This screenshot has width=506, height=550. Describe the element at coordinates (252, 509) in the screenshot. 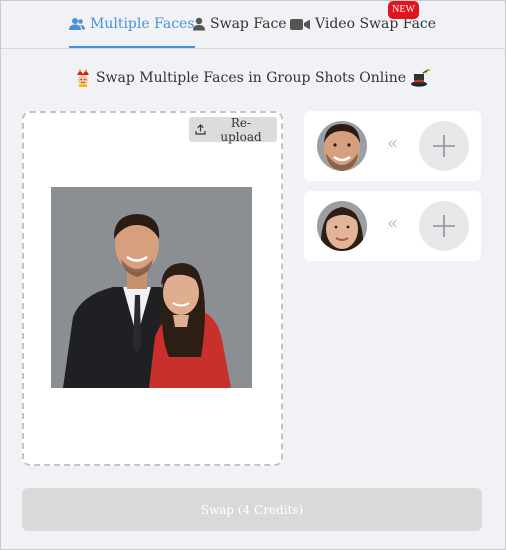

I see `swap-button: Swap (4 Credits)` at that location.